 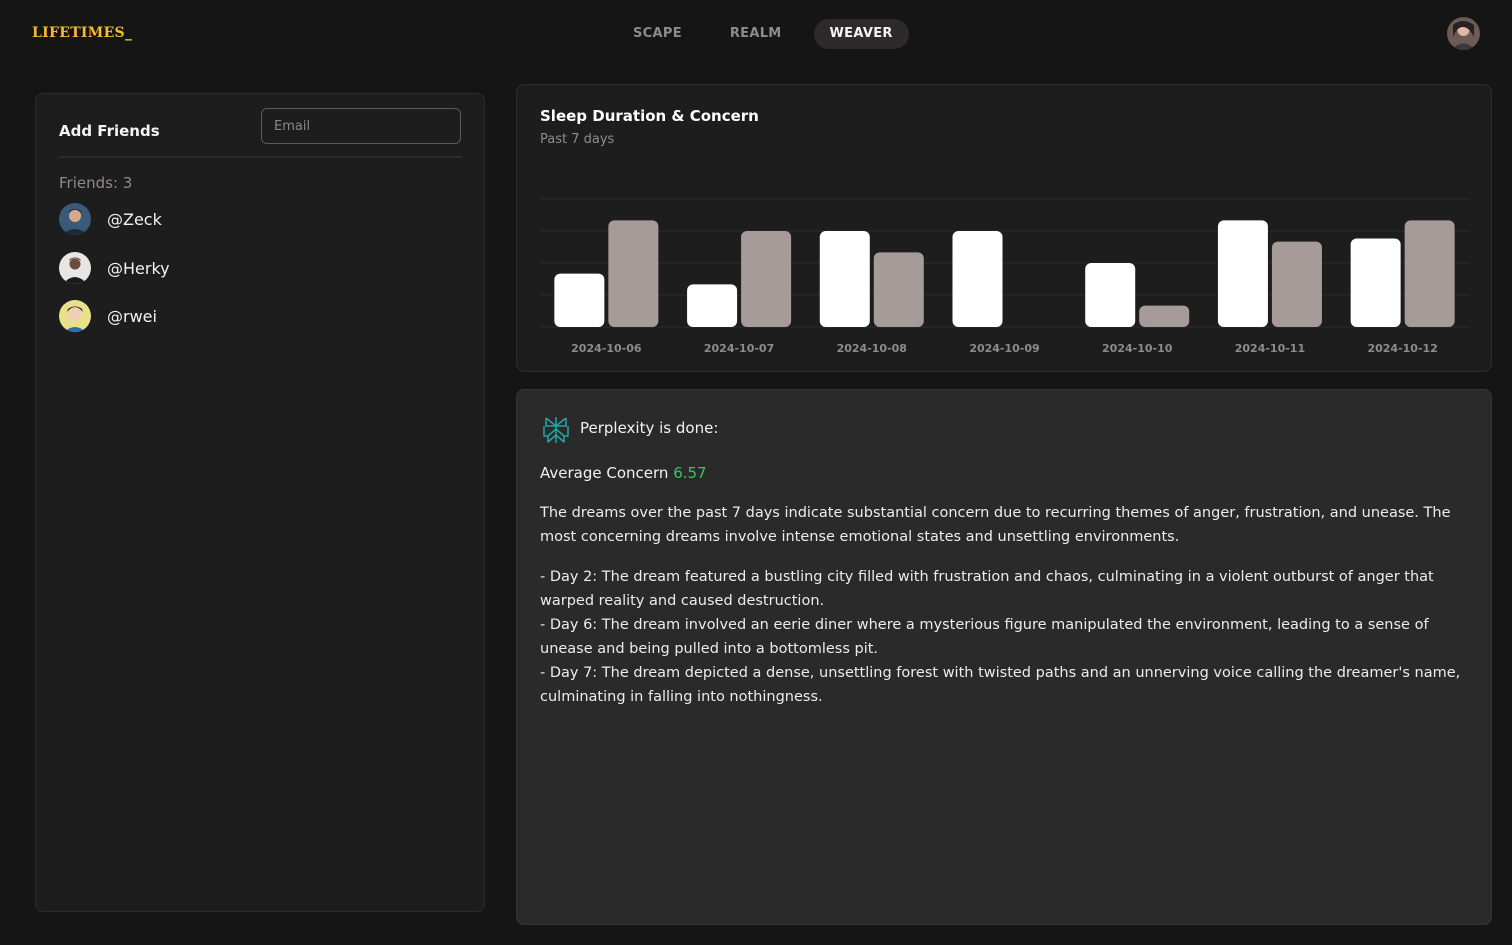 I want to click on tab-weaver: WEAVER, so click(x=861, y=34).